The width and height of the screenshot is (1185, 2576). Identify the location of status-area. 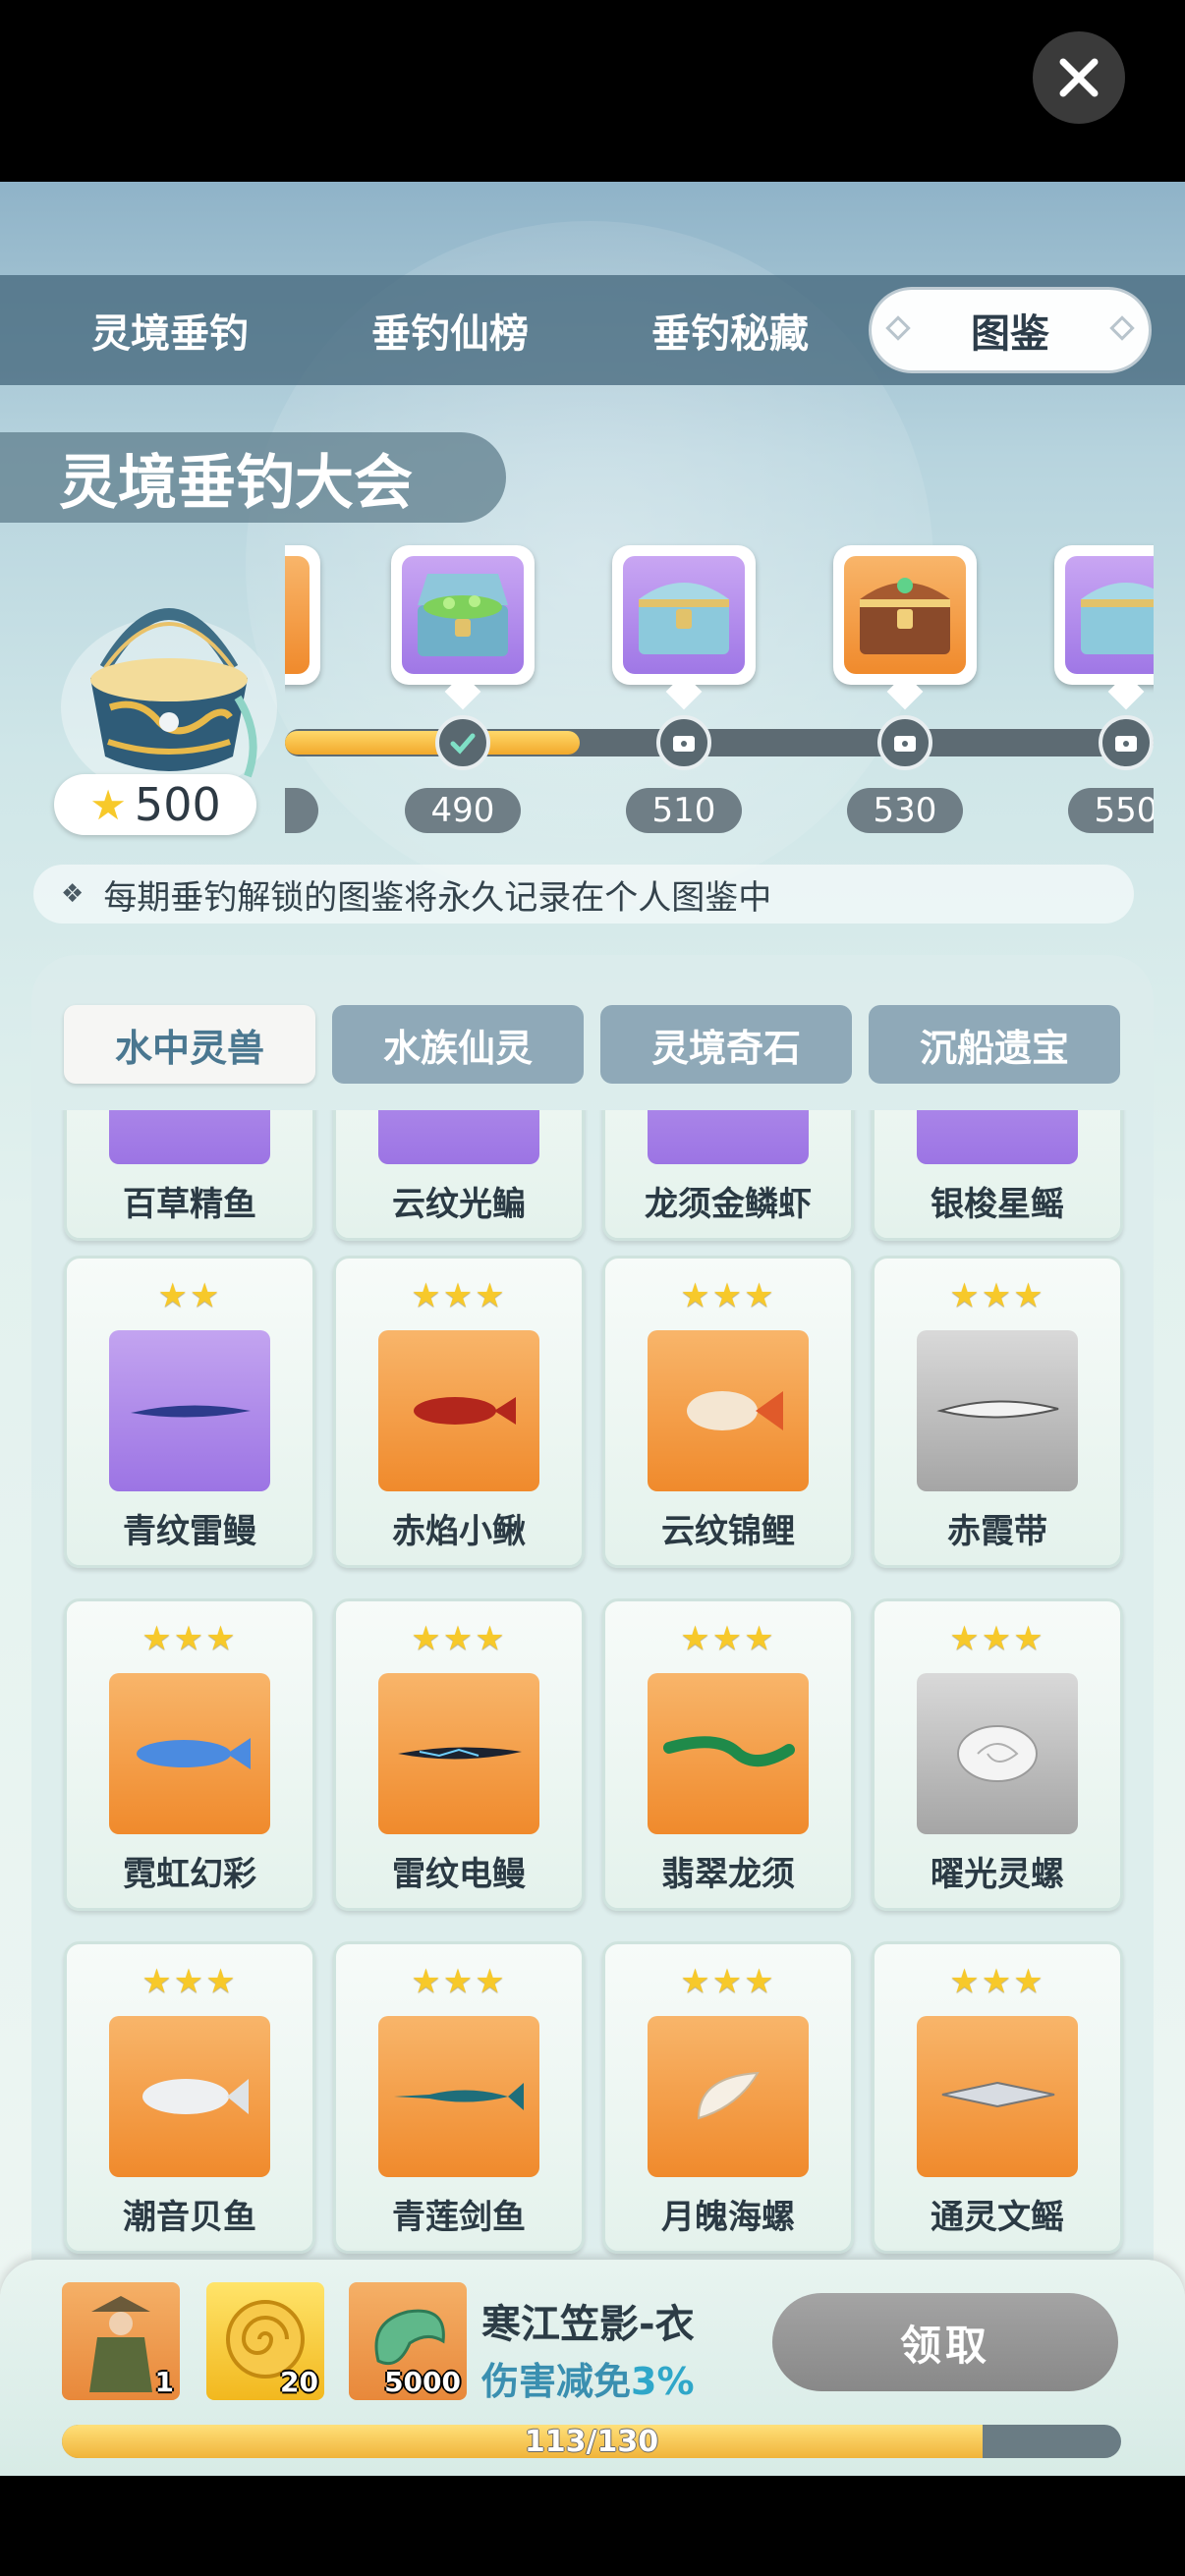
(592, 91).